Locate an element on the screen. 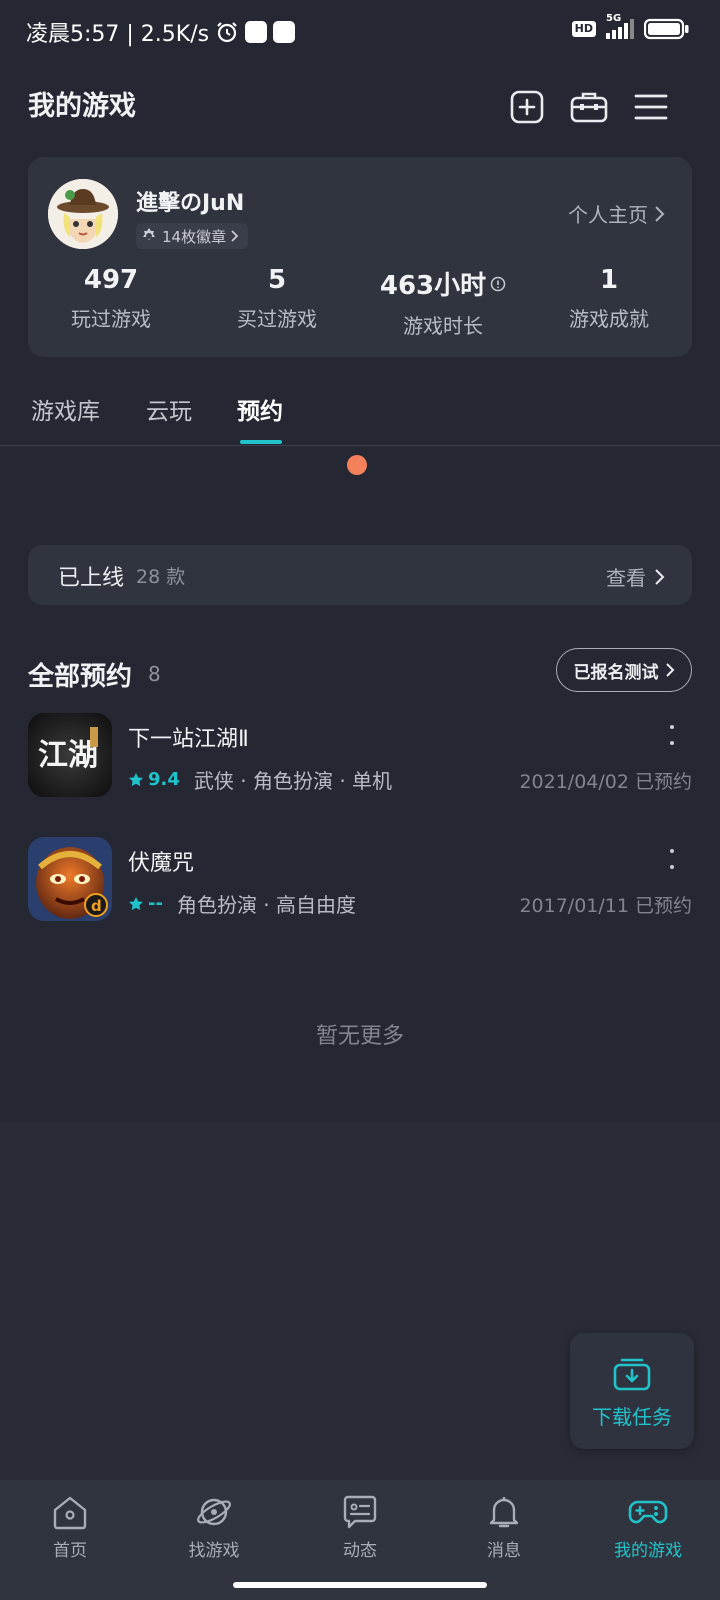 Image resolution: width=720 pixels, height=1600 pixels. stat-value: 5 is located at coordinates (277, 280).